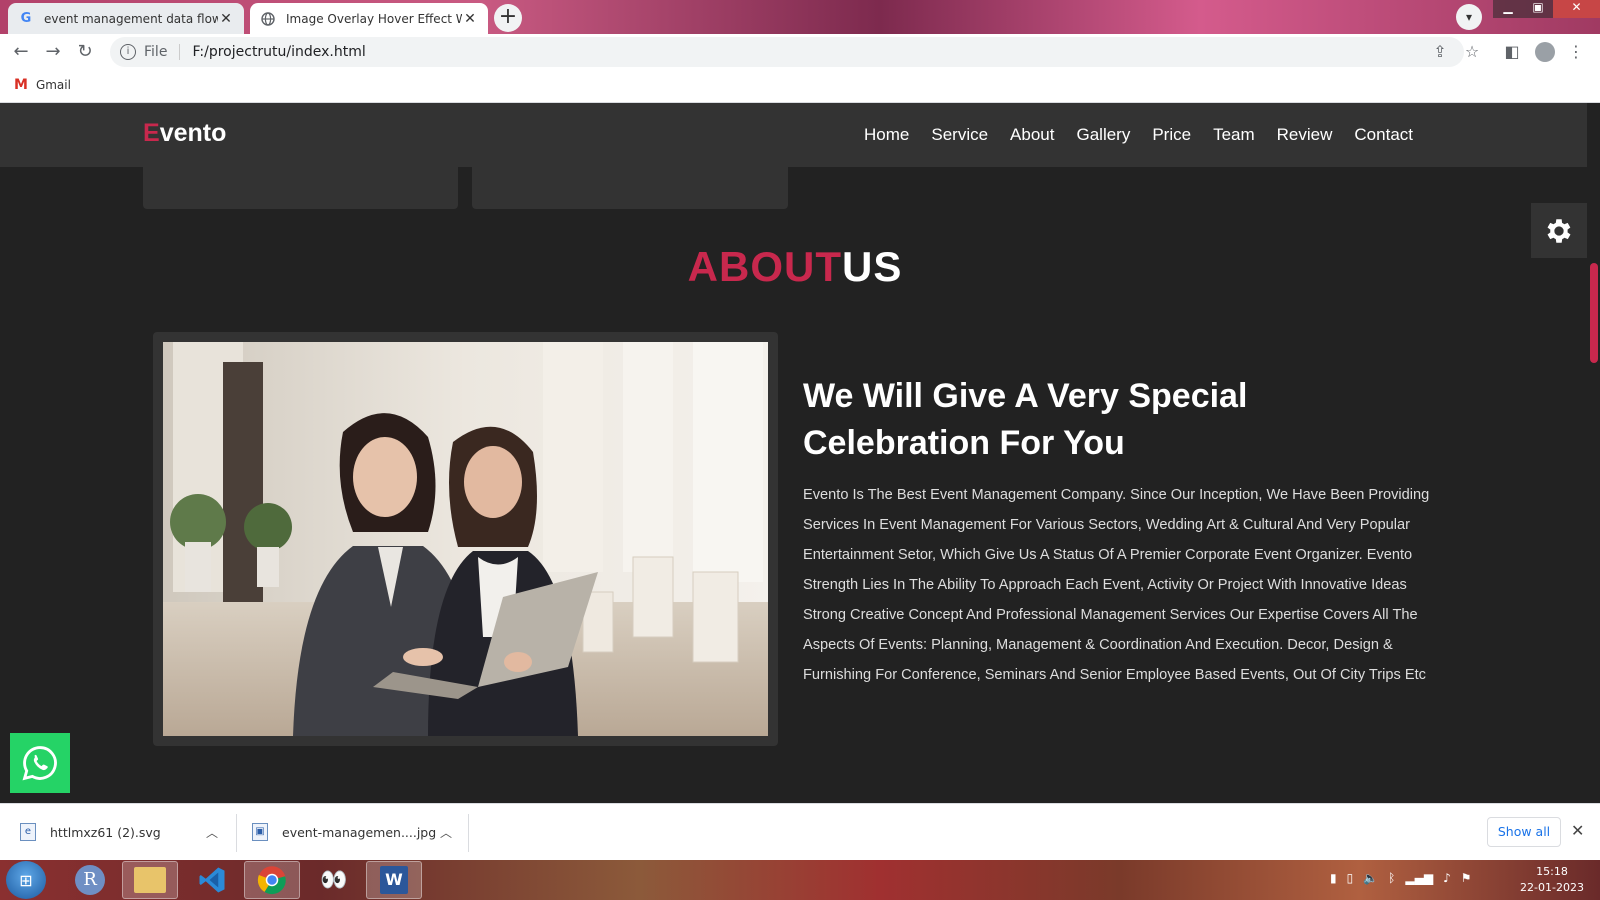 The height and width of the screenshot is (900, 1600). I want to click on profile-avatar, so click(1545, 52).